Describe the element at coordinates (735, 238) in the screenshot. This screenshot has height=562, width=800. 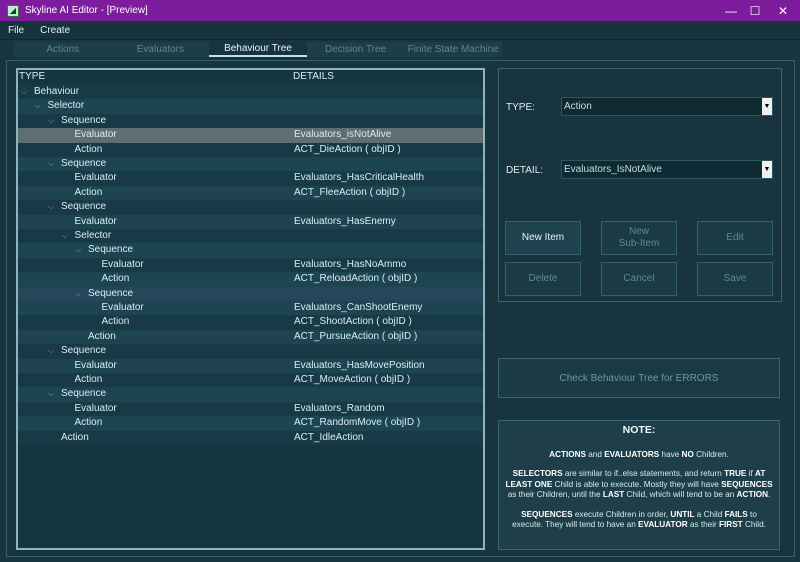
I see `edit-button: Edit` at that location.